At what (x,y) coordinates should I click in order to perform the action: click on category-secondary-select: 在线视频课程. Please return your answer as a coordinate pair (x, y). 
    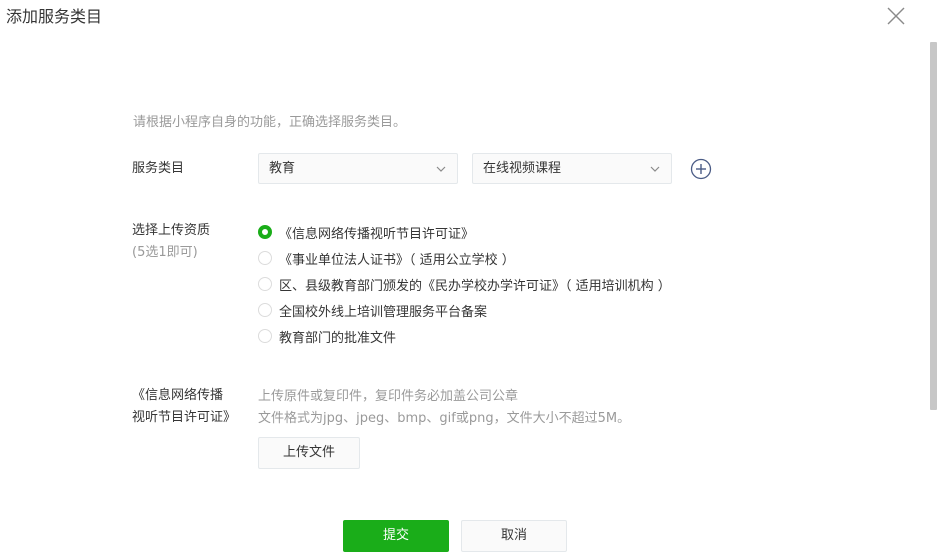
    Looking at the image, I should click on (572, 168).